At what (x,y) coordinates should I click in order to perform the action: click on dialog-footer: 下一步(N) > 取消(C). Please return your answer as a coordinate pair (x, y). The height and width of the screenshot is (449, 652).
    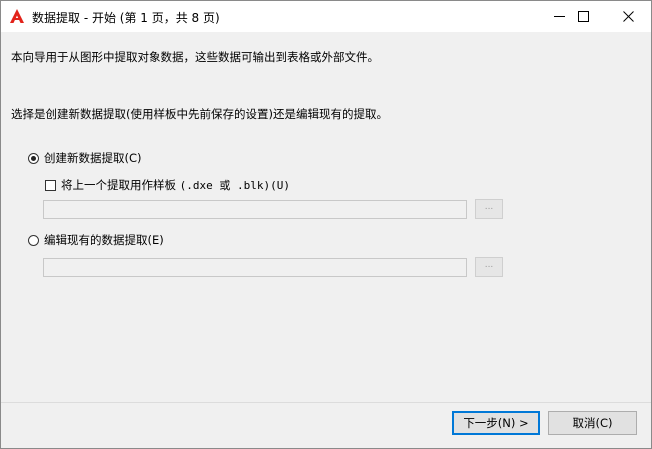
    Looking at the image, I should click on (326, 425).